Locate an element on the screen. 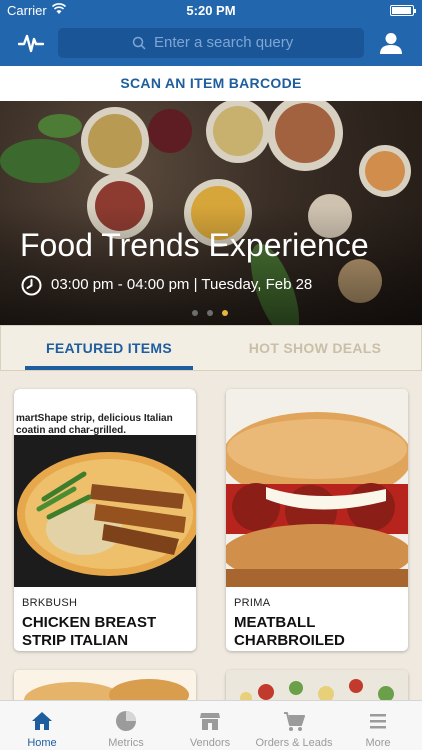 This screenshot has height=750, width=422. carousel-page-indicator is located at coordinates (214, 309).